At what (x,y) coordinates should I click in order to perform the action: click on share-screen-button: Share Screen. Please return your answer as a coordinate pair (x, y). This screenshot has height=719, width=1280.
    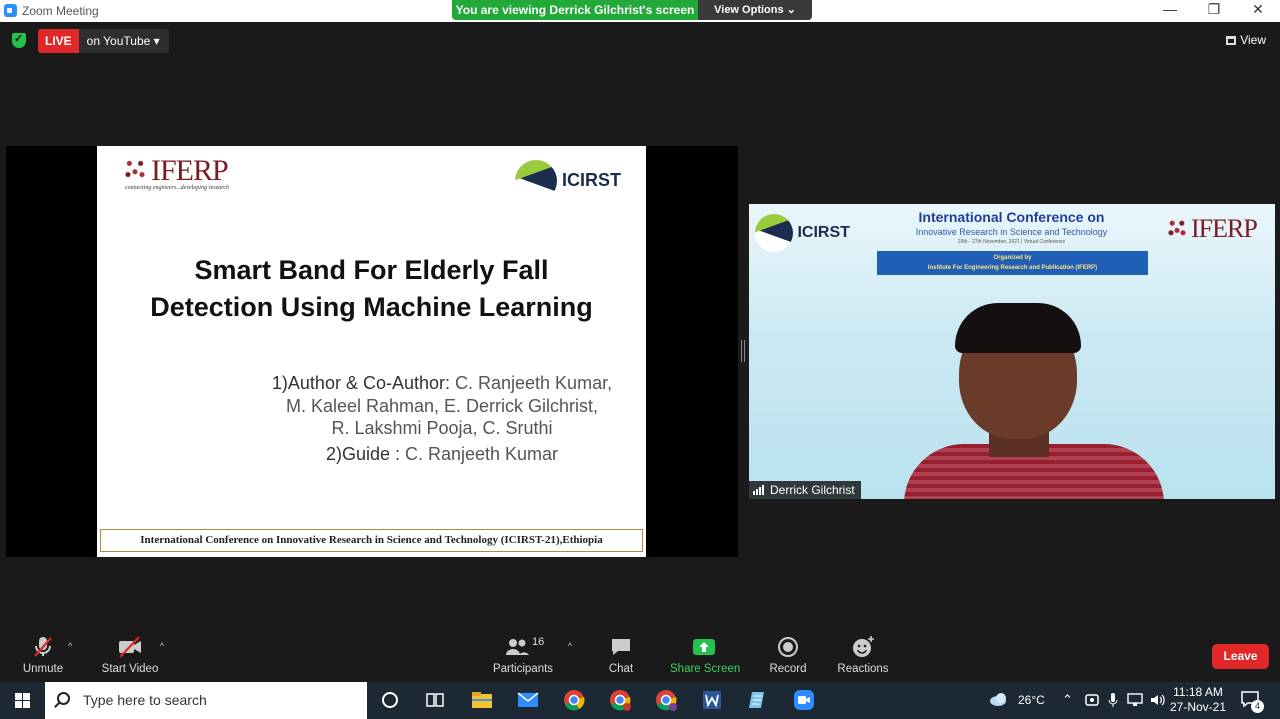
    Looking at the image, I should click on (705, 655).